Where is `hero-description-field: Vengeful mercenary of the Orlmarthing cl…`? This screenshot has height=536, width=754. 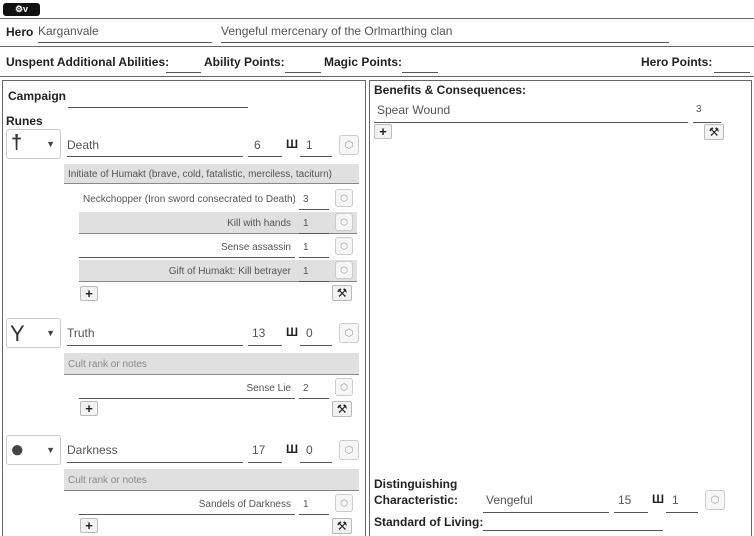 hero-description-field: Vengeful mercenary of the Orlmarthing cl… is located at coordinates (445, 33).